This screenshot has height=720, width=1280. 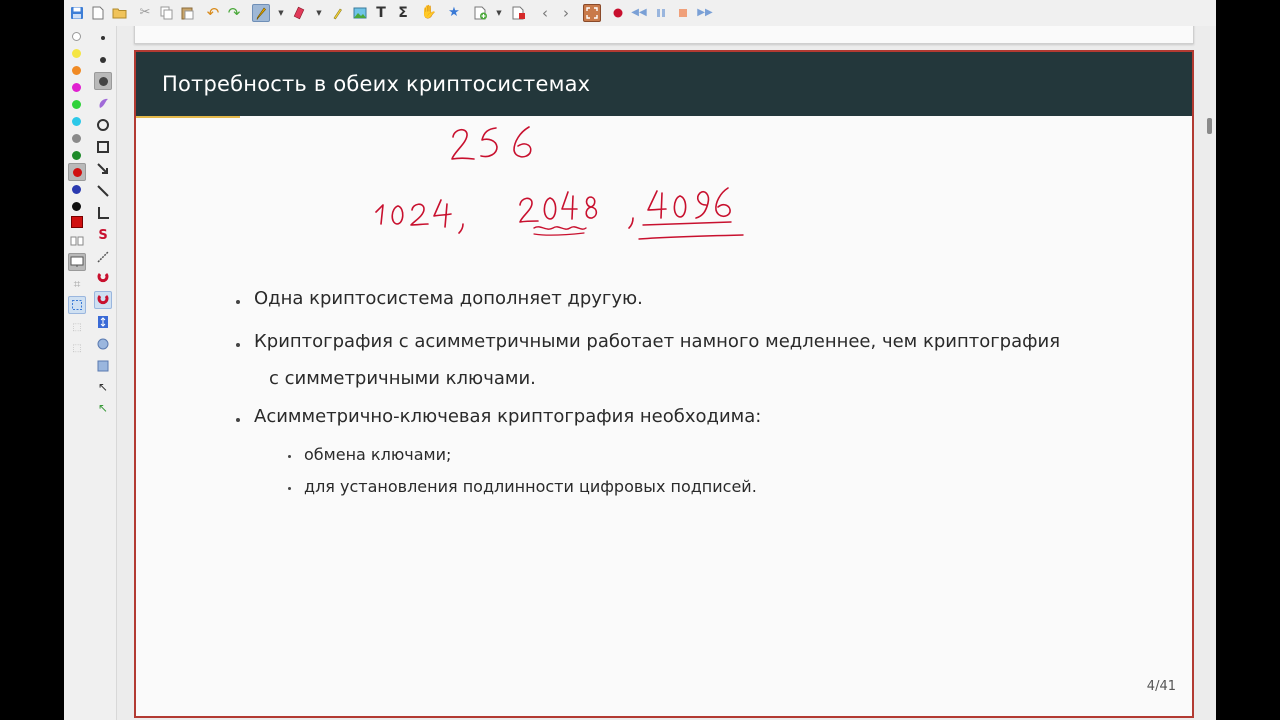 What do you see at coordinates (360, 13) in the screenshot?
I see `image-icon` at bounding box center [360, 13].